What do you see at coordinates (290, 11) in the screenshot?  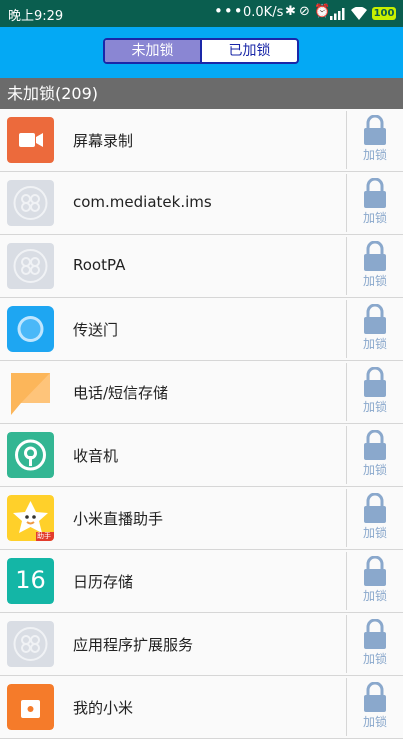 I see `bluetooth-icon: ✱` at bounding box center [290, 11].